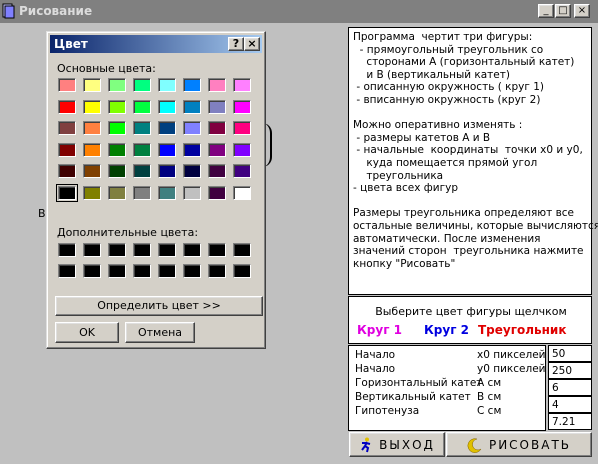 The image size is (598, 464). What do you see at coordinates (159, 306) in the screenshot?
I see `define-color-button: Определить цвет >>` at bounding box center [159, 306].